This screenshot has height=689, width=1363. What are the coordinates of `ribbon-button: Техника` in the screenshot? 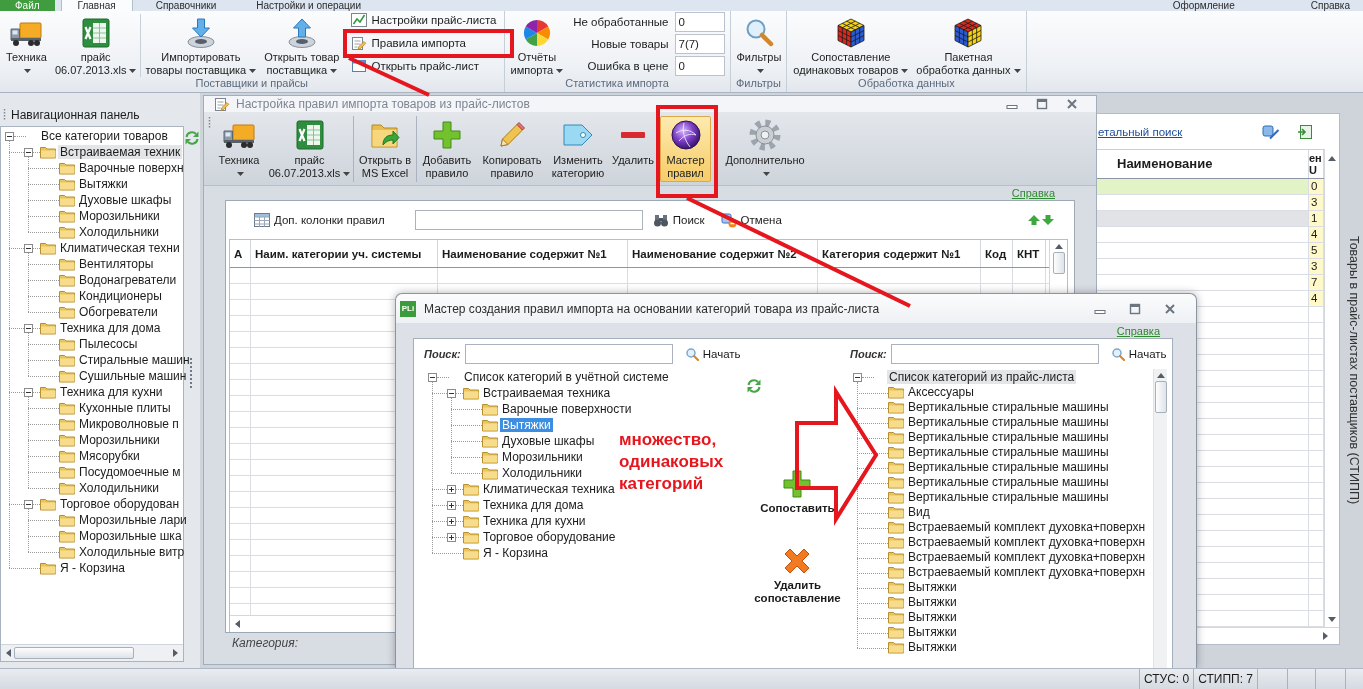 It's located at (26, 45).